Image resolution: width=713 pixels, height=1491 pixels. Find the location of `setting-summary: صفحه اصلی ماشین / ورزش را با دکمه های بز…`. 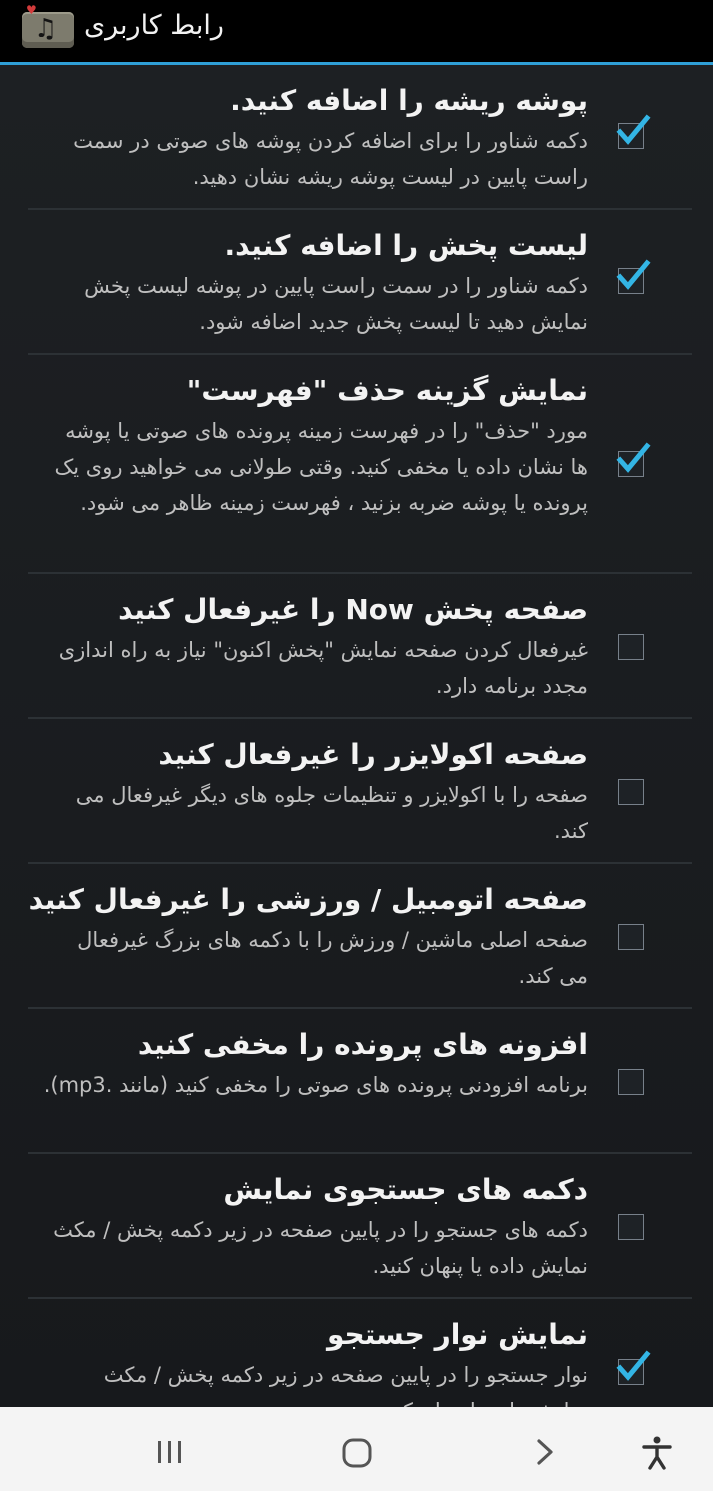

setting-summary: صفحه اصلی ماشین / ورزش را با دکمه های بز… is located at coordinates (332, 958).